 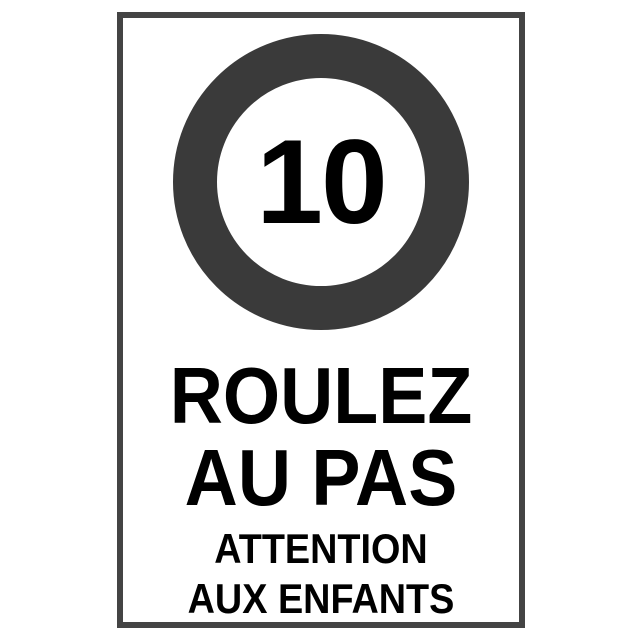 I want to click on sign-line-attention: ATTENTION, so click(x=321, y=548).